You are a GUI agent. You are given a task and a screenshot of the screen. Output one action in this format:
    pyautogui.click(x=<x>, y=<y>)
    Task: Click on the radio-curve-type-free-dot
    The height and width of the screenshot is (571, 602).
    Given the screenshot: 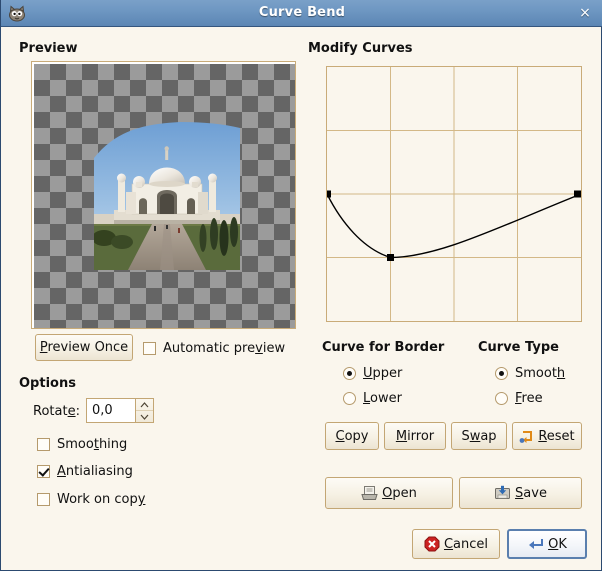 What is the action you would take?
    pyautogui.click(x=501, y=398)
    